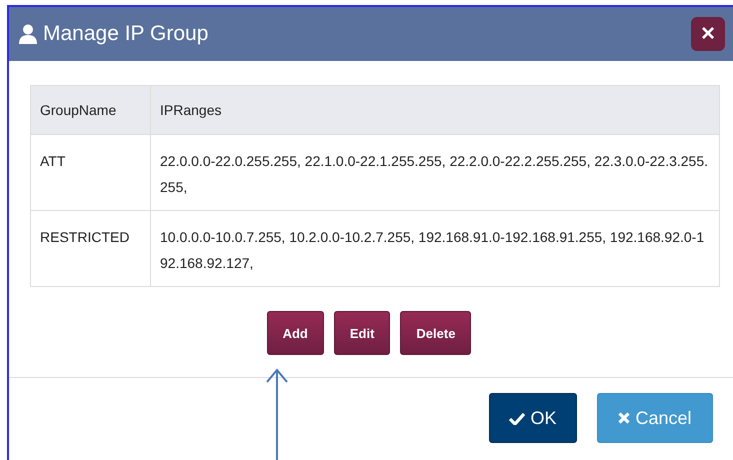  I want to click on ok-button: OK, so click(533, 418).